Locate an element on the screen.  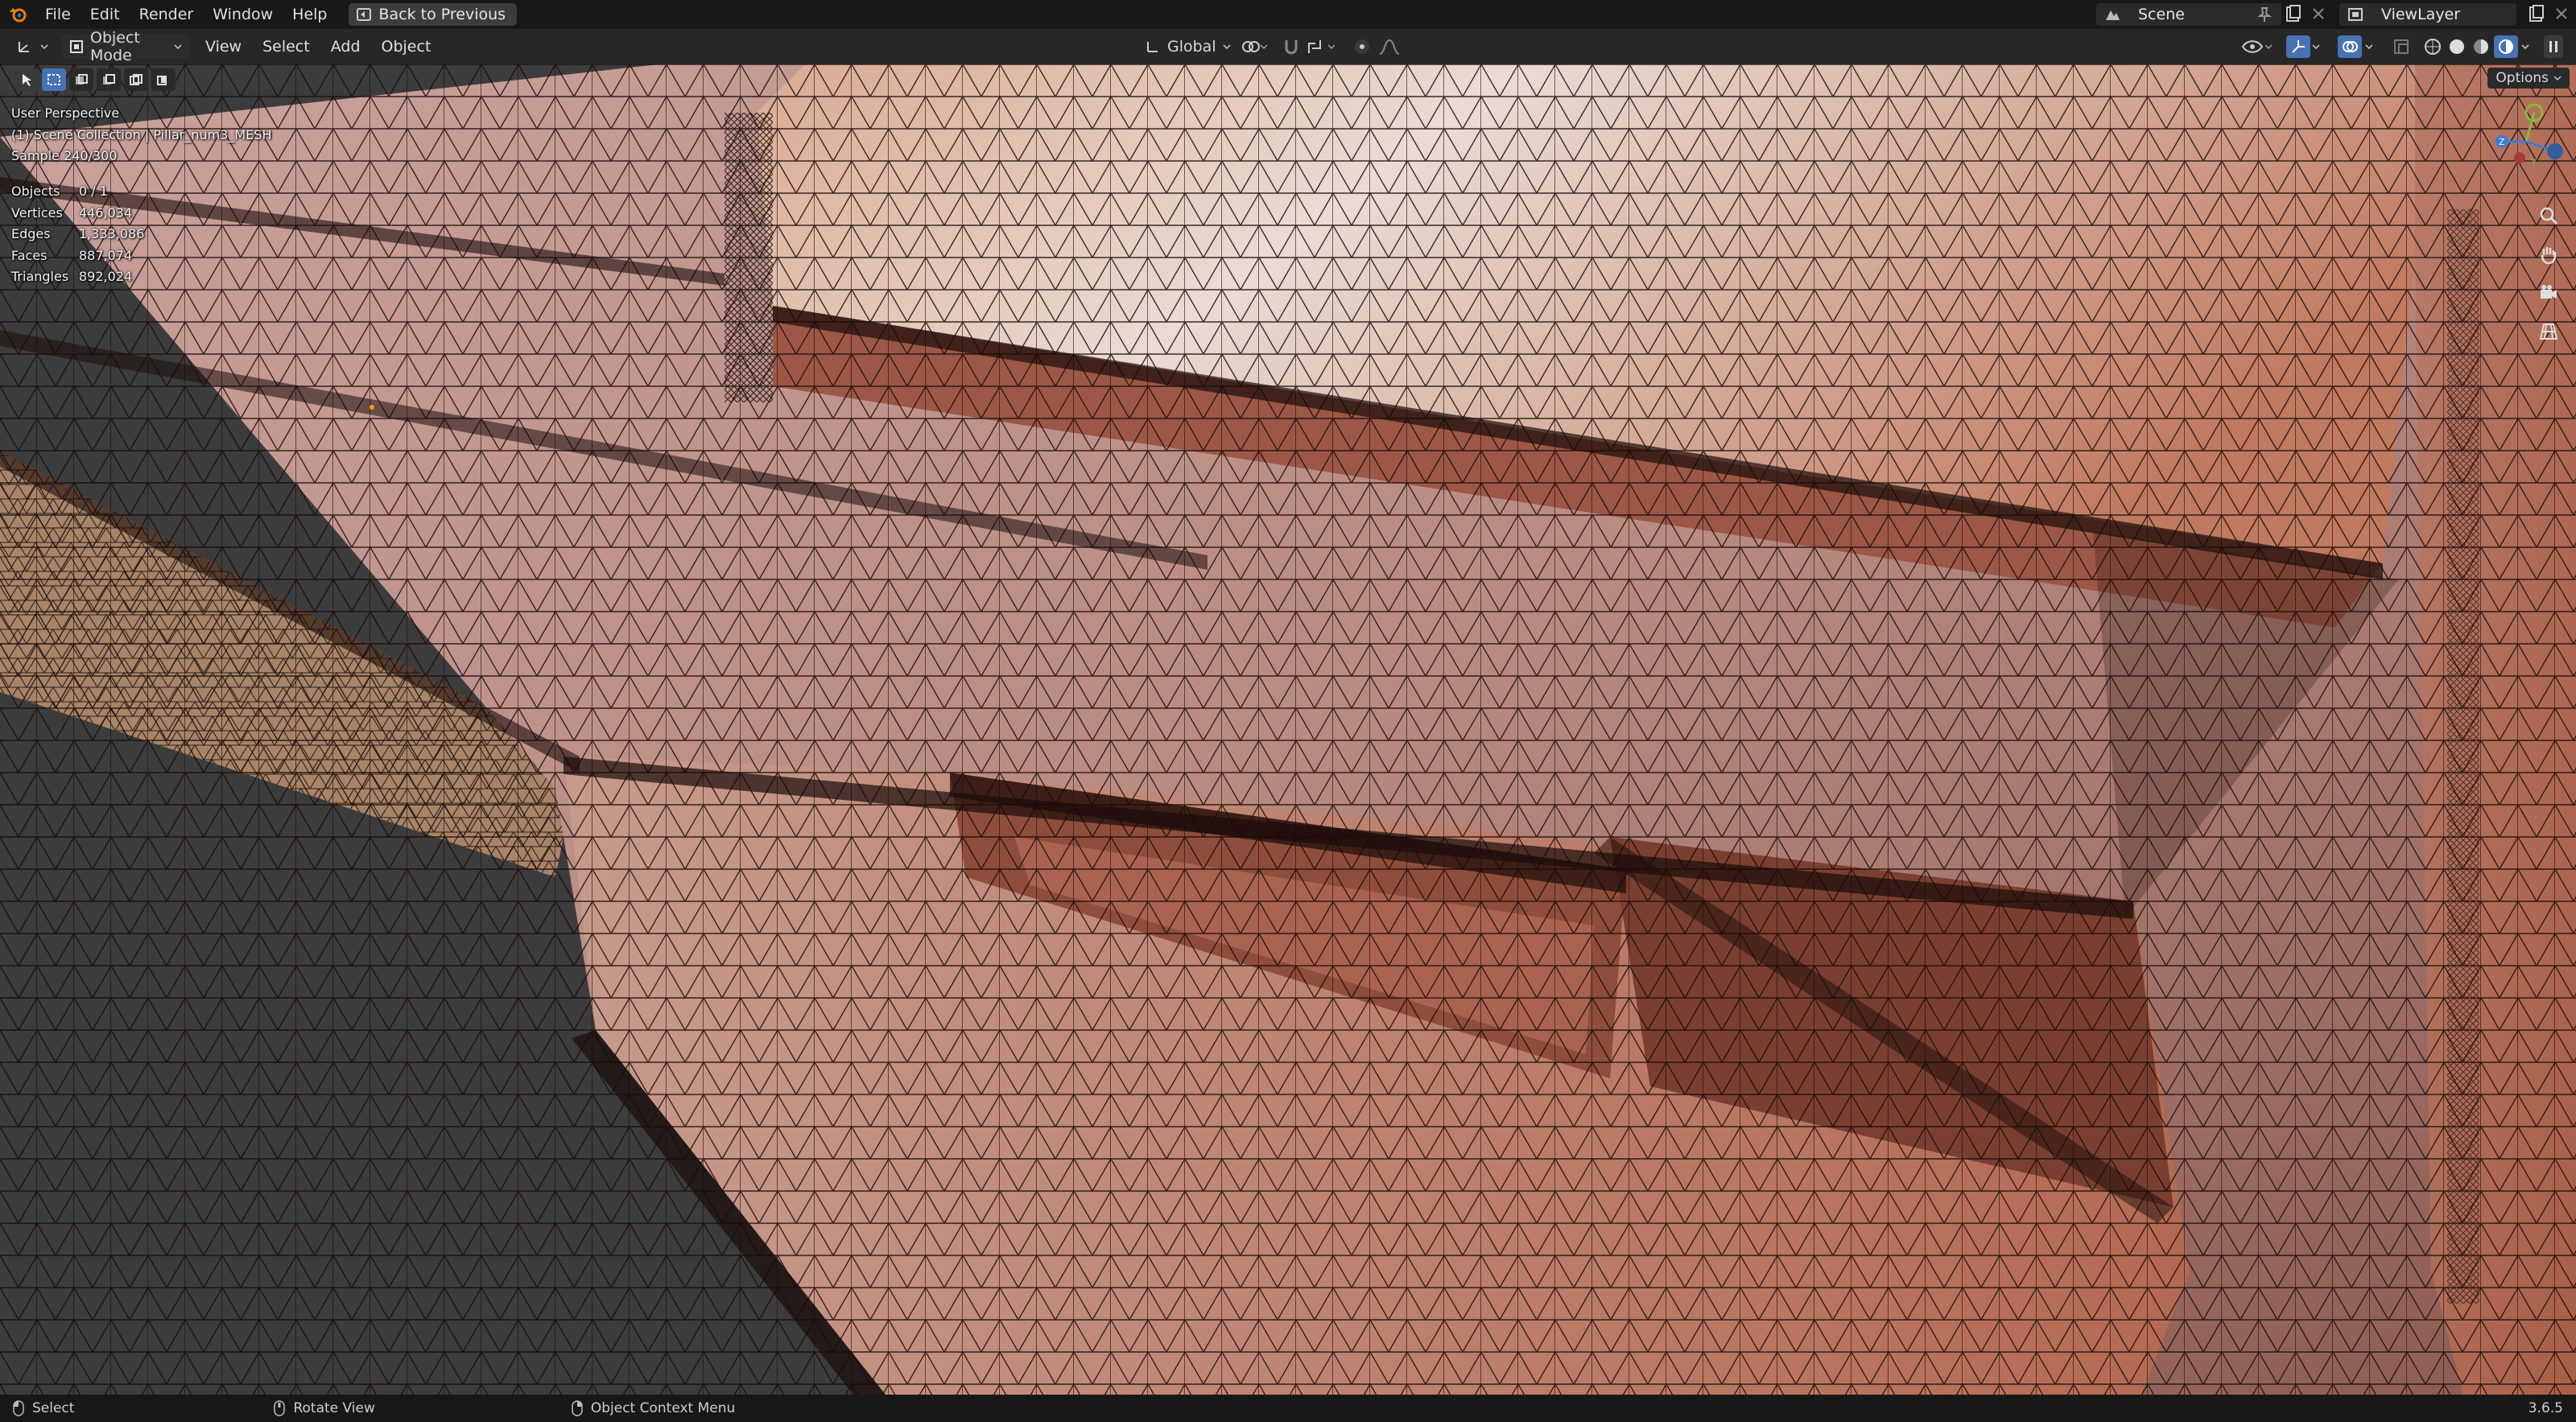
xray-toggle-icon is located at coordinates (2401, 47).